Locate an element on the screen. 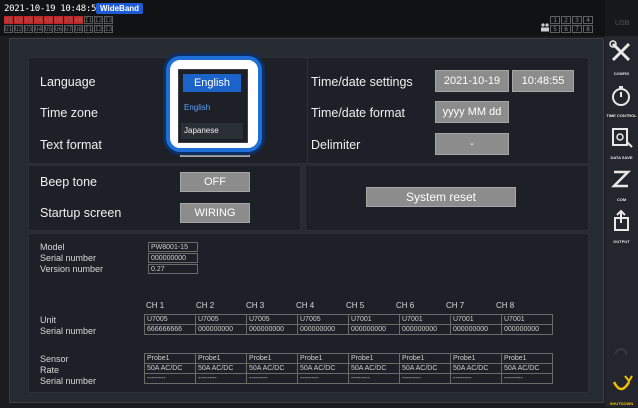  timedate-format-label: Time/date format is located at coordinates (358, 113).